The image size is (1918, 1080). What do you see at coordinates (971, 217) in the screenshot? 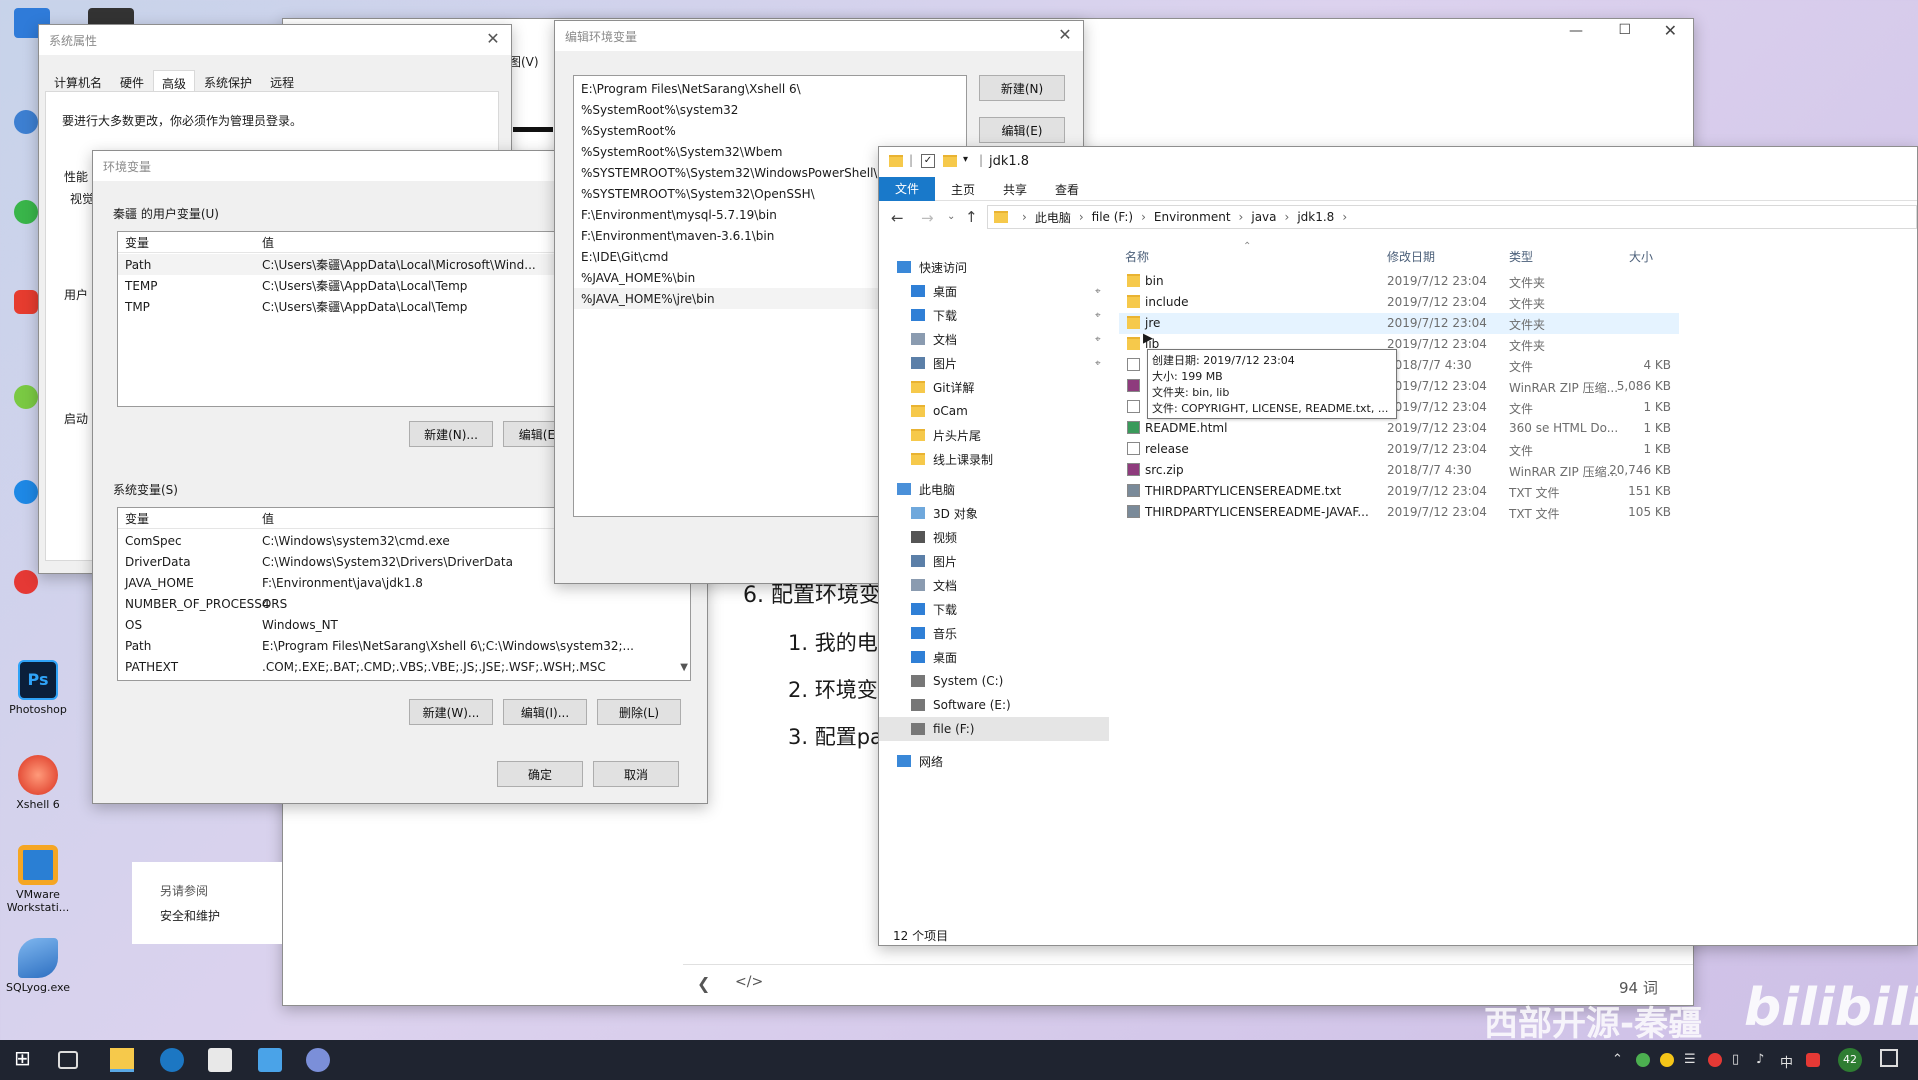
I see `up-arrow-icon: ↑` at bounding box center [971, 217].